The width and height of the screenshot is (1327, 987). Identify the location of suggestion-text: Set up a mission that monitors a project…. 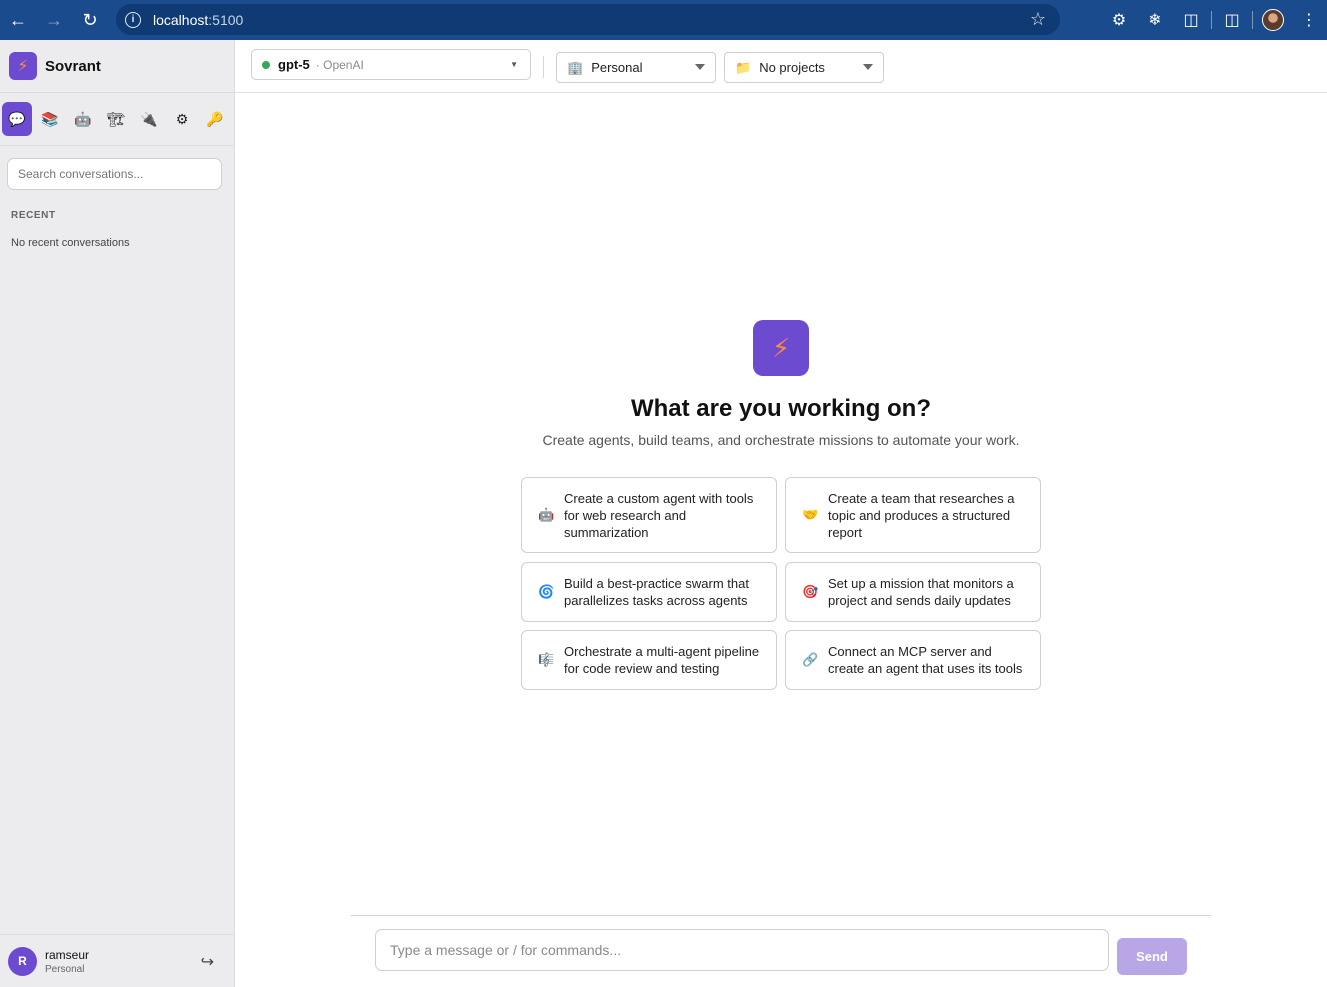
(921, 592).